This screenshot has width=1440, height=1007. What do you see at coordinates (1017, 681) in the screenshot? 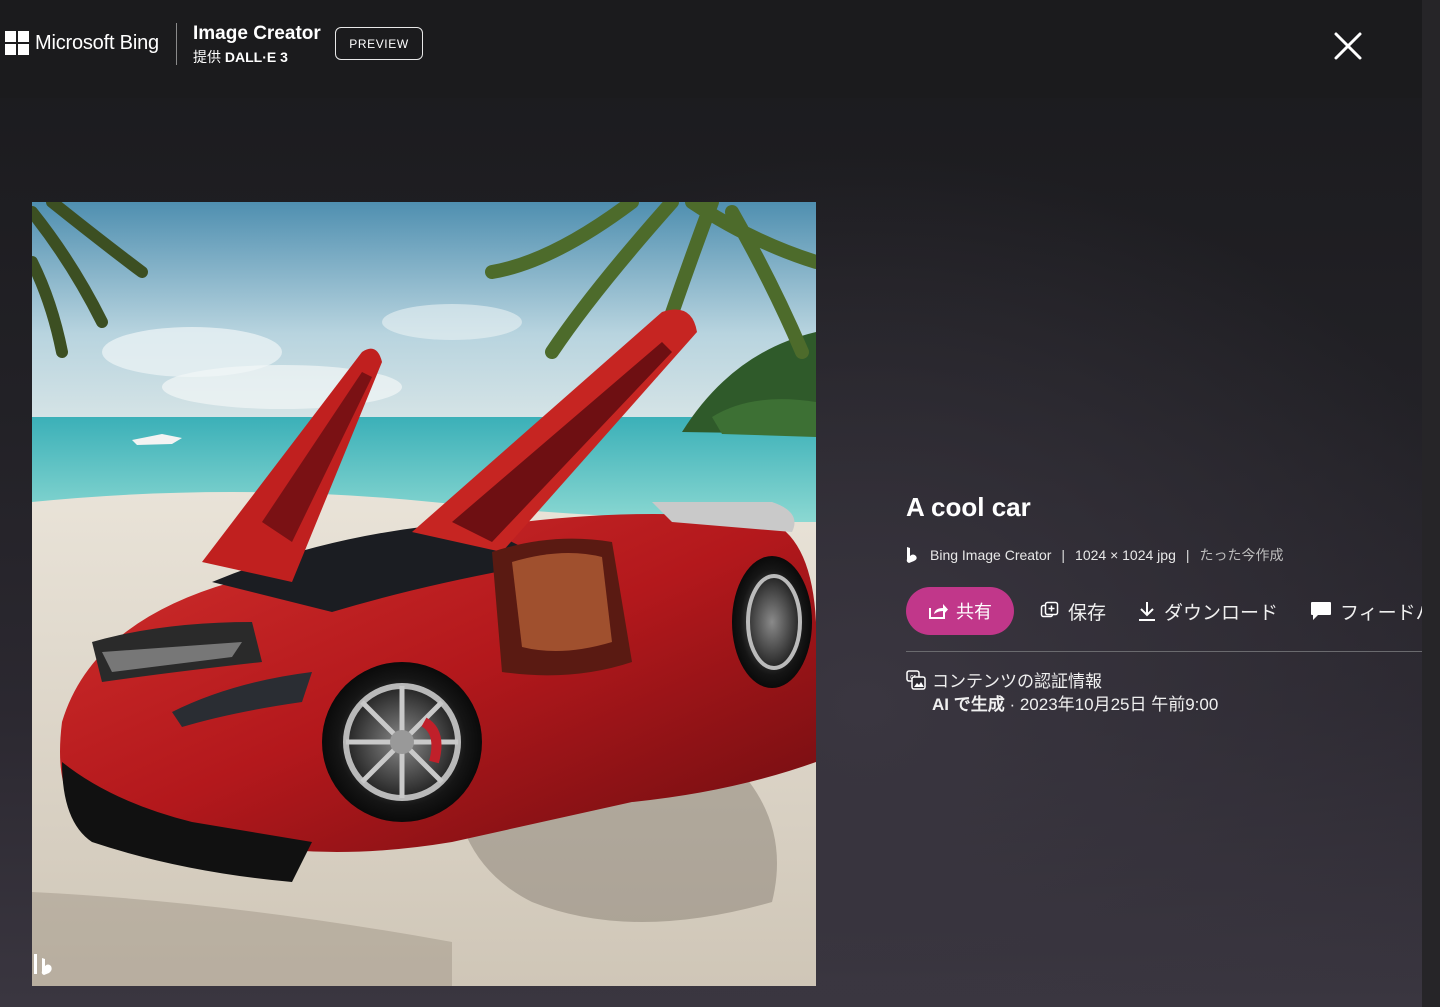
I see `credentials-title: コンテンツの認証情報` at bounding box center [1017, 681].